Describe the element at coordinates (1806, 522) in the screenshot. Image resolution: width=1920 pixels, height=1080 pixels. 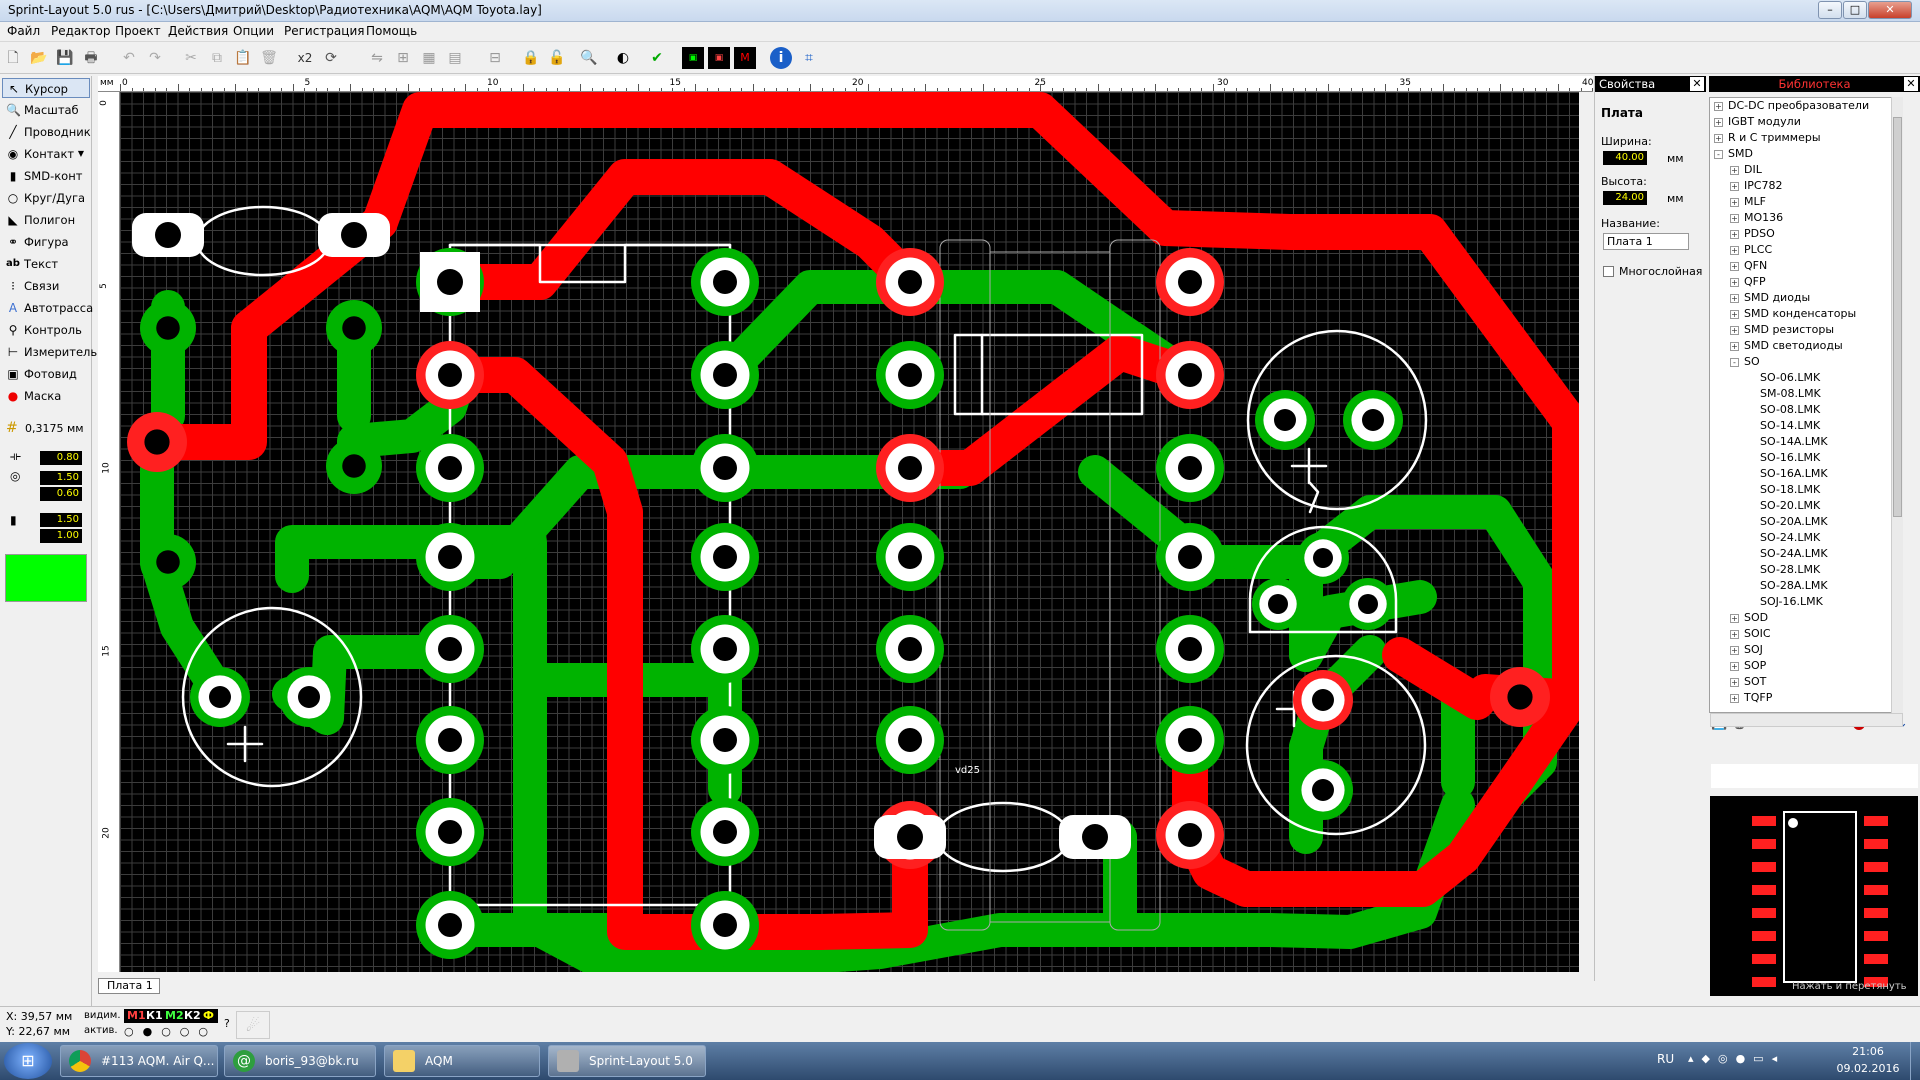
I see `library-node: SO-20A.LMK` at that location.